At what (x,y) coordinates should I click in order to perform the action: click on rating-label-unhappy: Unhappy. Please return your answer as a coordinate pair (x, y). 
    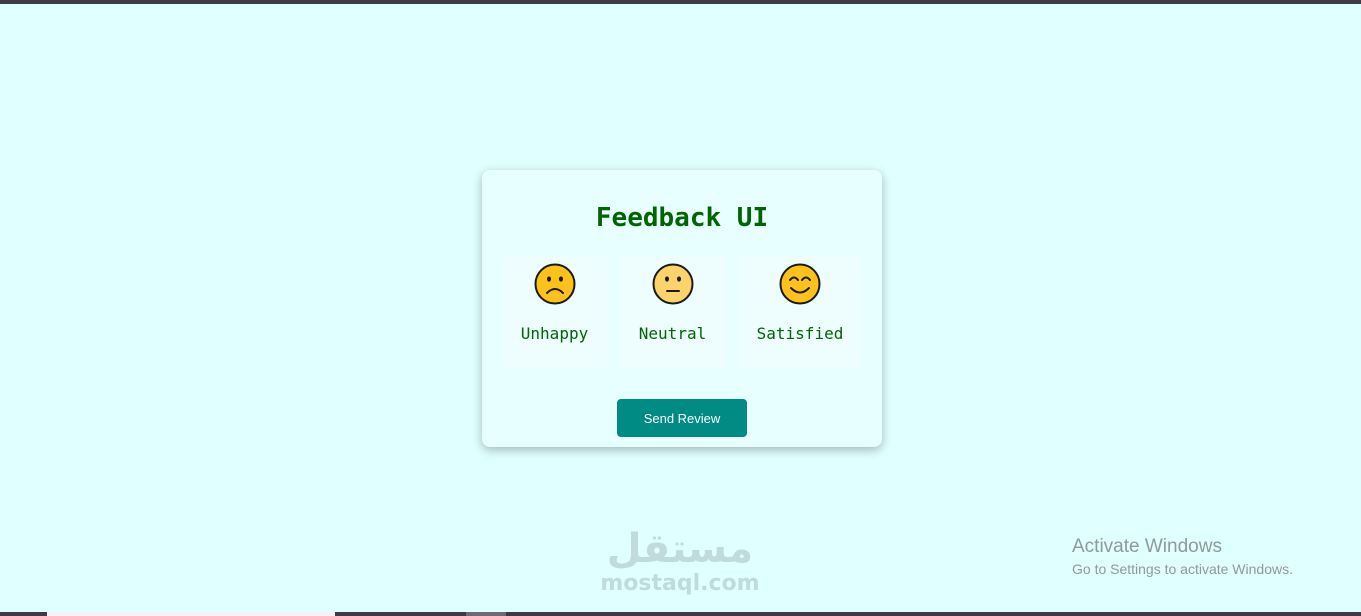
    Looking at the image, I should click on (554, 333).